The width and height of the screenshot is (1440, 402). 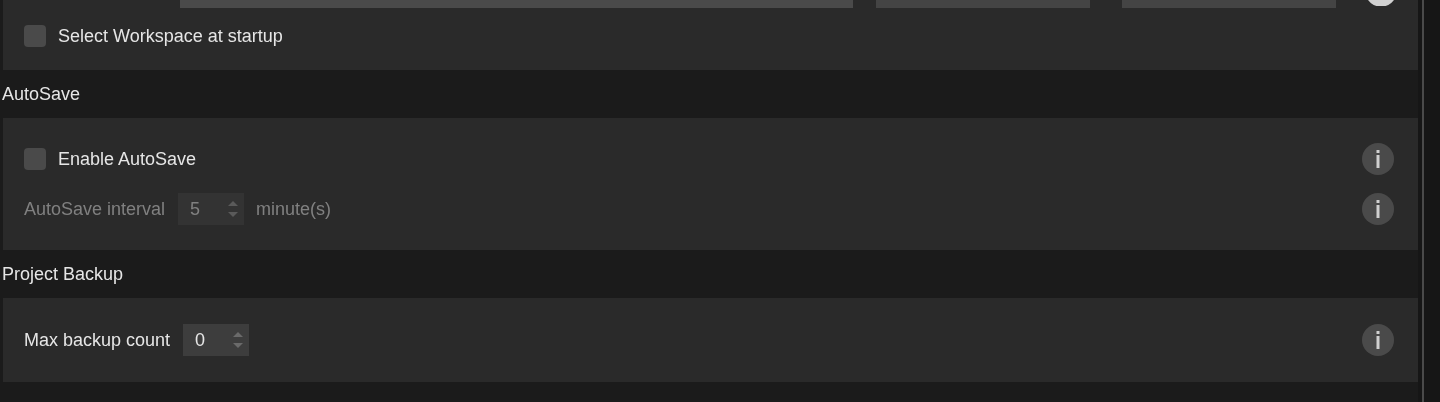 I want to click on checkbox-label: Select Workspace at startup, so click(x=170, y=36).